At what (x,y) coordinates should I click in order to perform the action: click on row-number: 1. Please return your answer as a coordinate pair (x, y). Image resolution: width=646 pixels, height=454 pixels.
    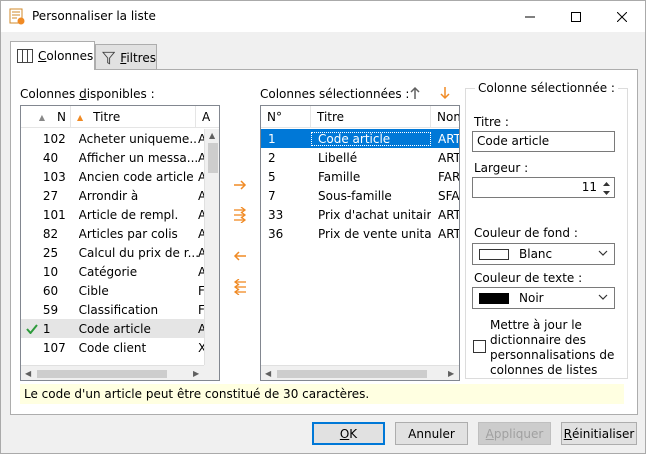
    Looking at the image, I should click on (46, 328).